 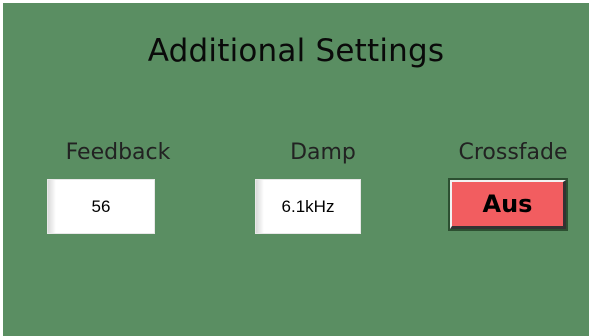 I want to click on crossfade-label: Crossfade, so click(x=513, y=152).